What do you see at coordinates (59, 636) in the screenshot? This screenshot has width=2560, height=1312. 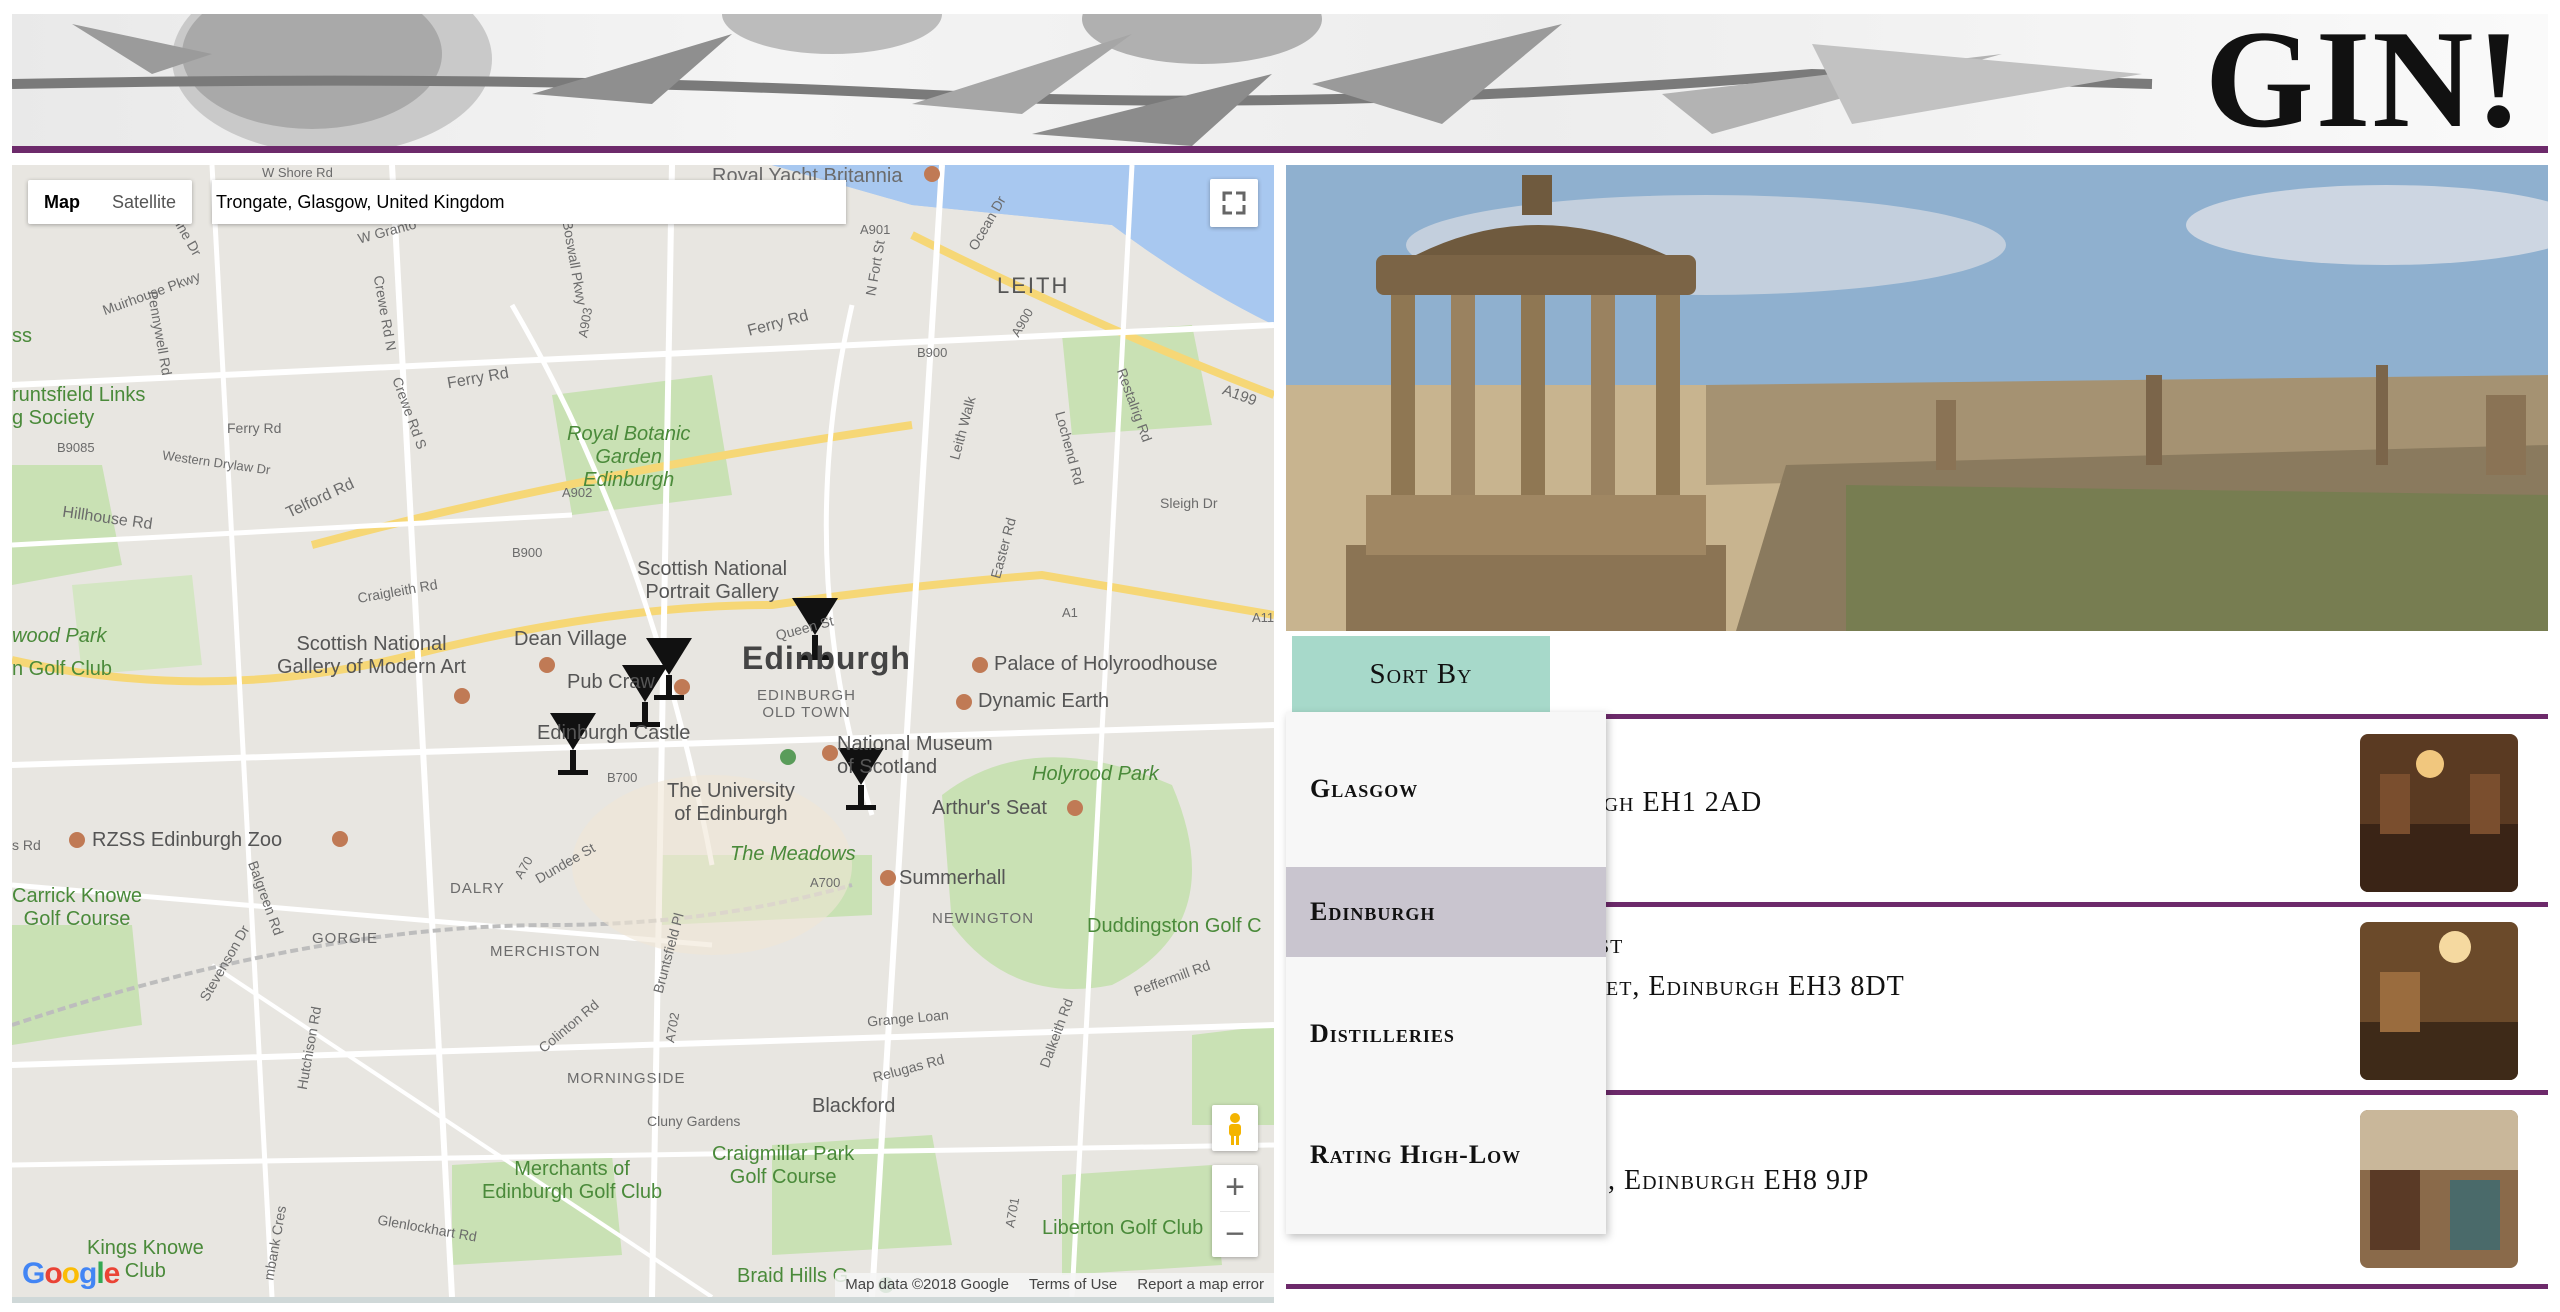 I see `map-label: wood Park` at bounding box center [59, 636].